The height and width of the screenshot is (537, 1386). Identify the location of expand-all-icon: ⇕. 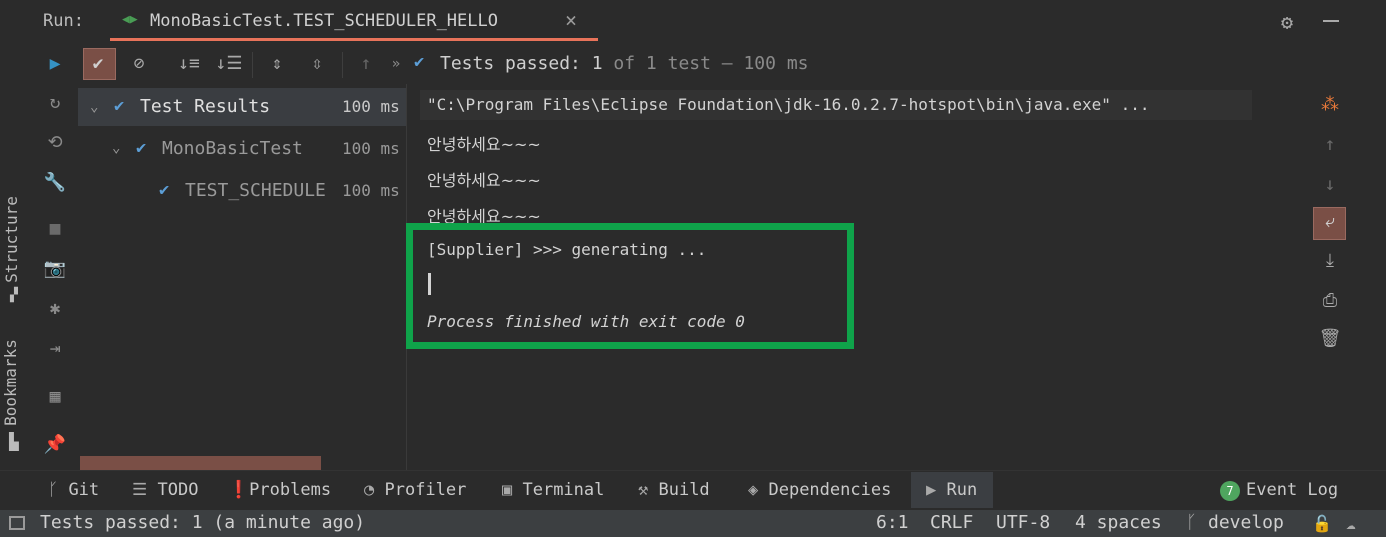
(277, 64).